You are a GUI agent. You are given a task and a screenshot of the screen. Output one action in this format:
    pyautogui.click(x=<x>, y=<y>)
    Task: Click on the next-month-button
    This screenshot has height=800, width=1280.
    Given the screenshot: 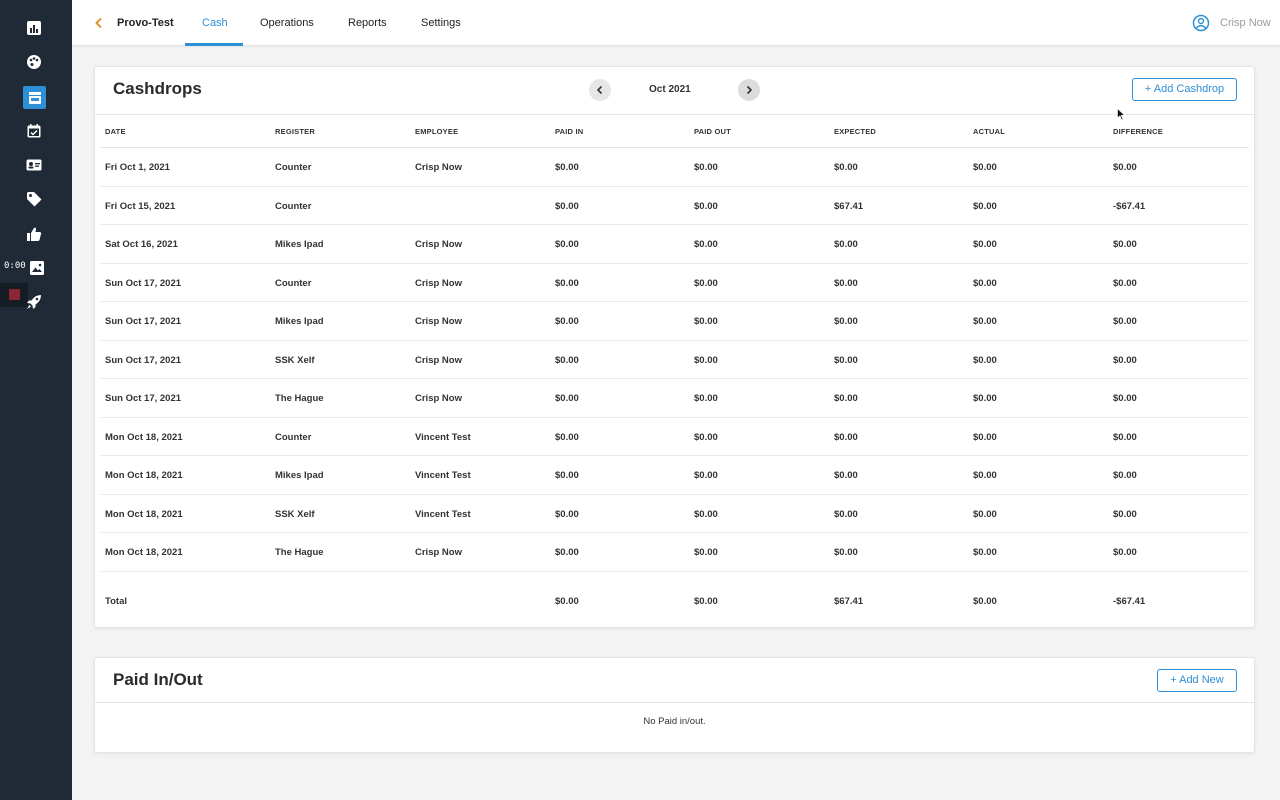 What is the action you would take?
    pyautogui.click(x=749, y=90)
    